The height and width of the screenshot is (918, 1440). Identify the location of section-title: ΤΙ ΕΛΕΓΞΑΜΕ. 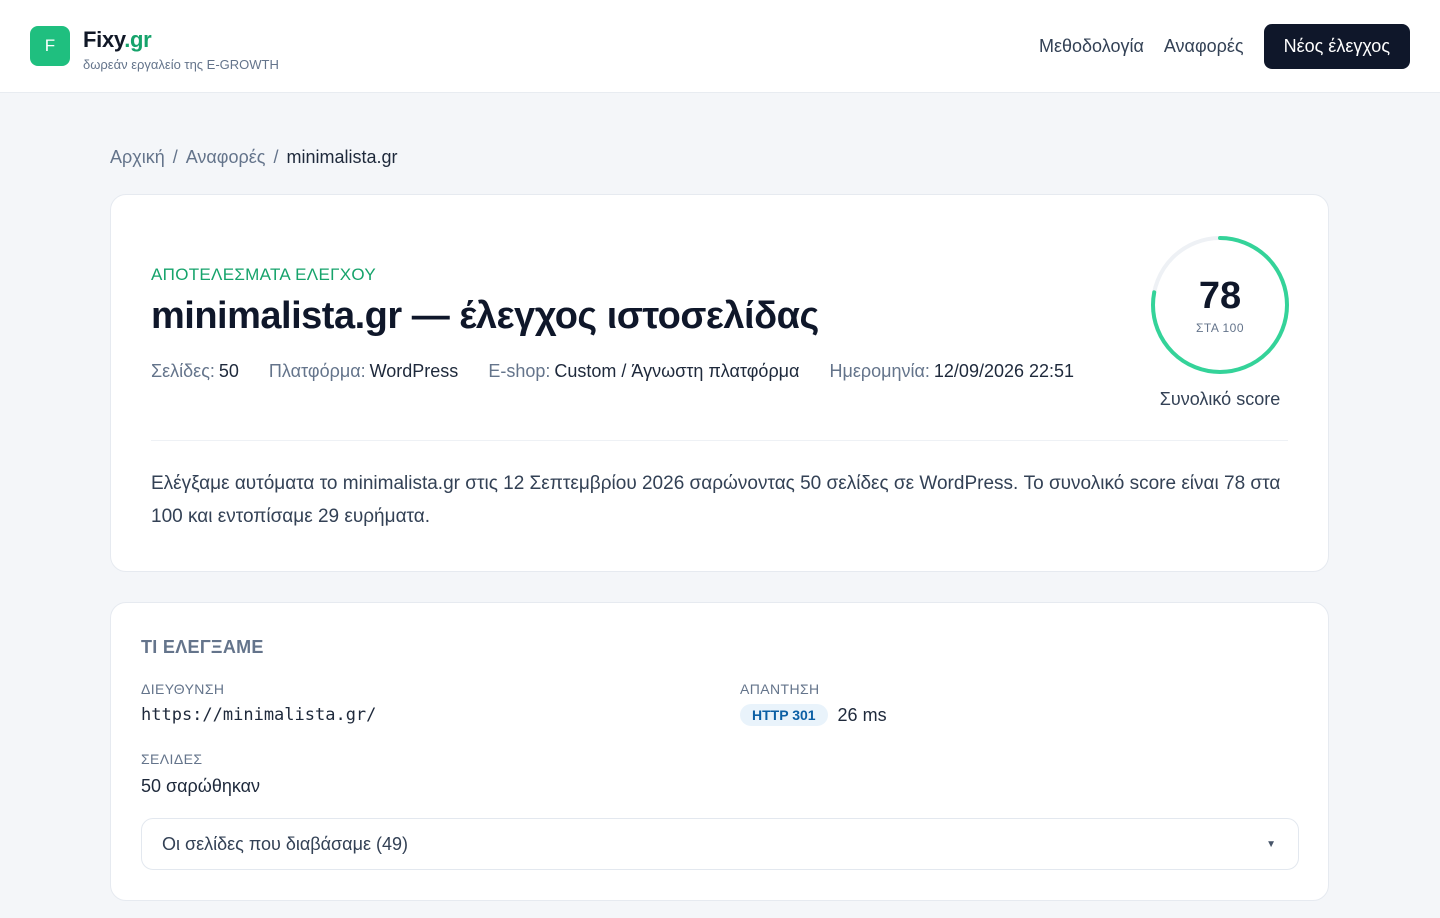
(202, 647).